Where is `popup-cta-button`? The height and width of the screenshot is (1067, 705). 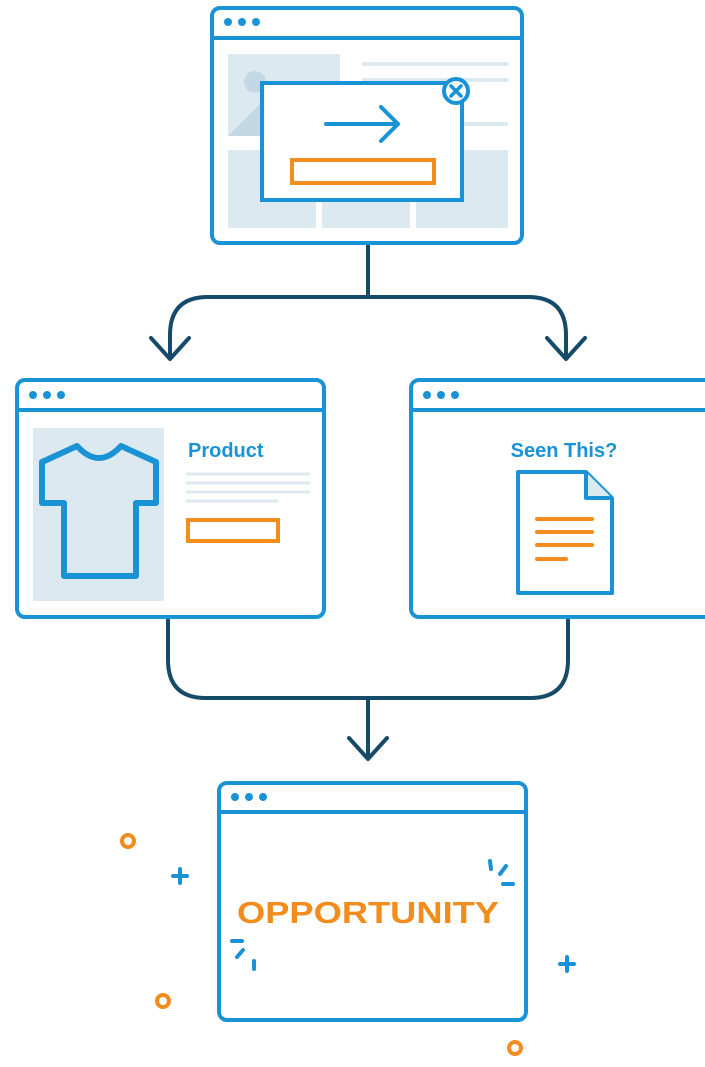 popup-cta-button is located at coordinates (363, 171).